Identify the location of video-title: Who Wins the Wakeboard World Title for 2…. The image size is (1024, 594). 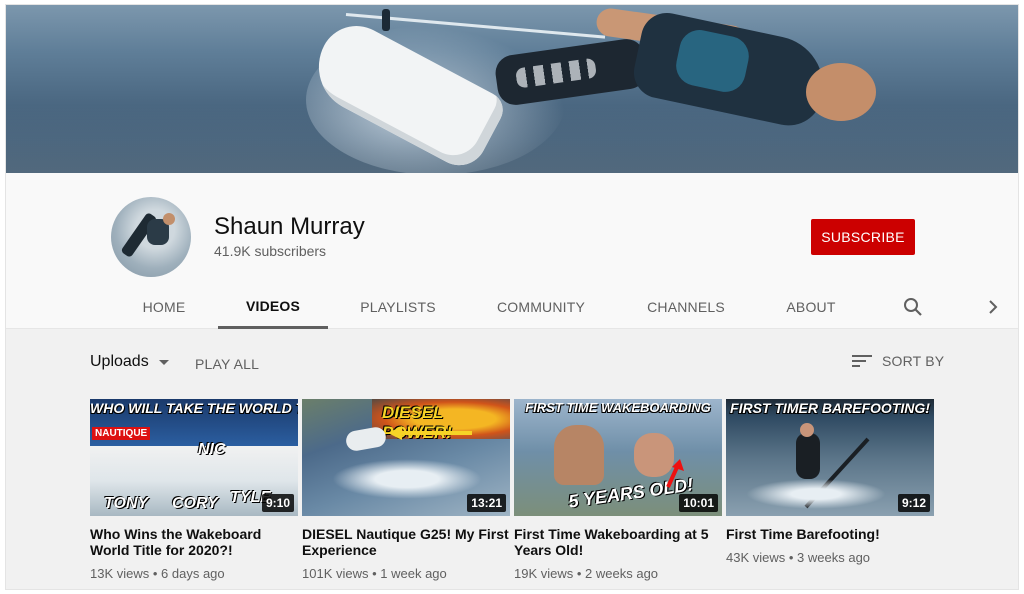
(195, 542).